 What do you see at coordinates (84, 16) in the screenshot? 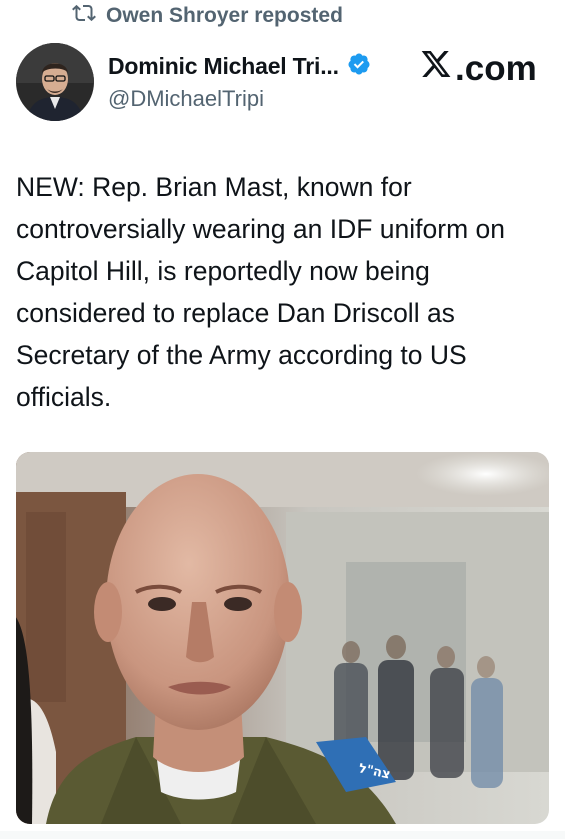
I see `repost-icon` at bounding box center [84, 16].